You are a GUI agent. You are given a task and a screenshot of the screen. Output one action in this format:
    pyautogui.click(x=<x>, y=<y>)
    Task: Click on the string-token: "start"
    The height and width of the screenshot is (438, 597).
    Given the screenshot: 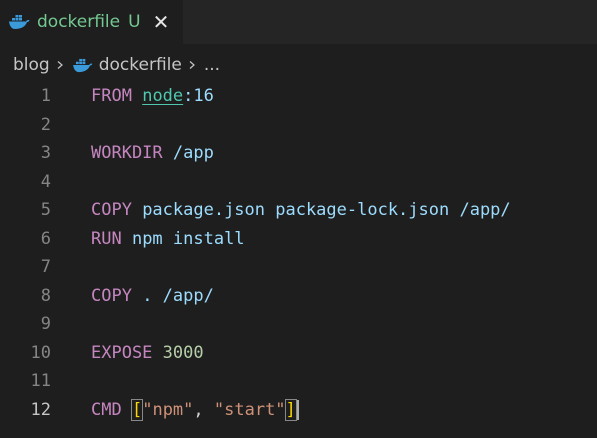 What is the action you would take?
    pyautogui.click(x=249, y=409)
    